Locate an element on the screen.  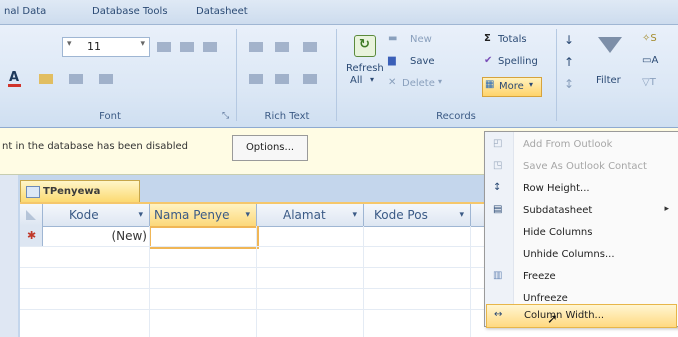
indent-increase-button is located at coordinates (282, 47).